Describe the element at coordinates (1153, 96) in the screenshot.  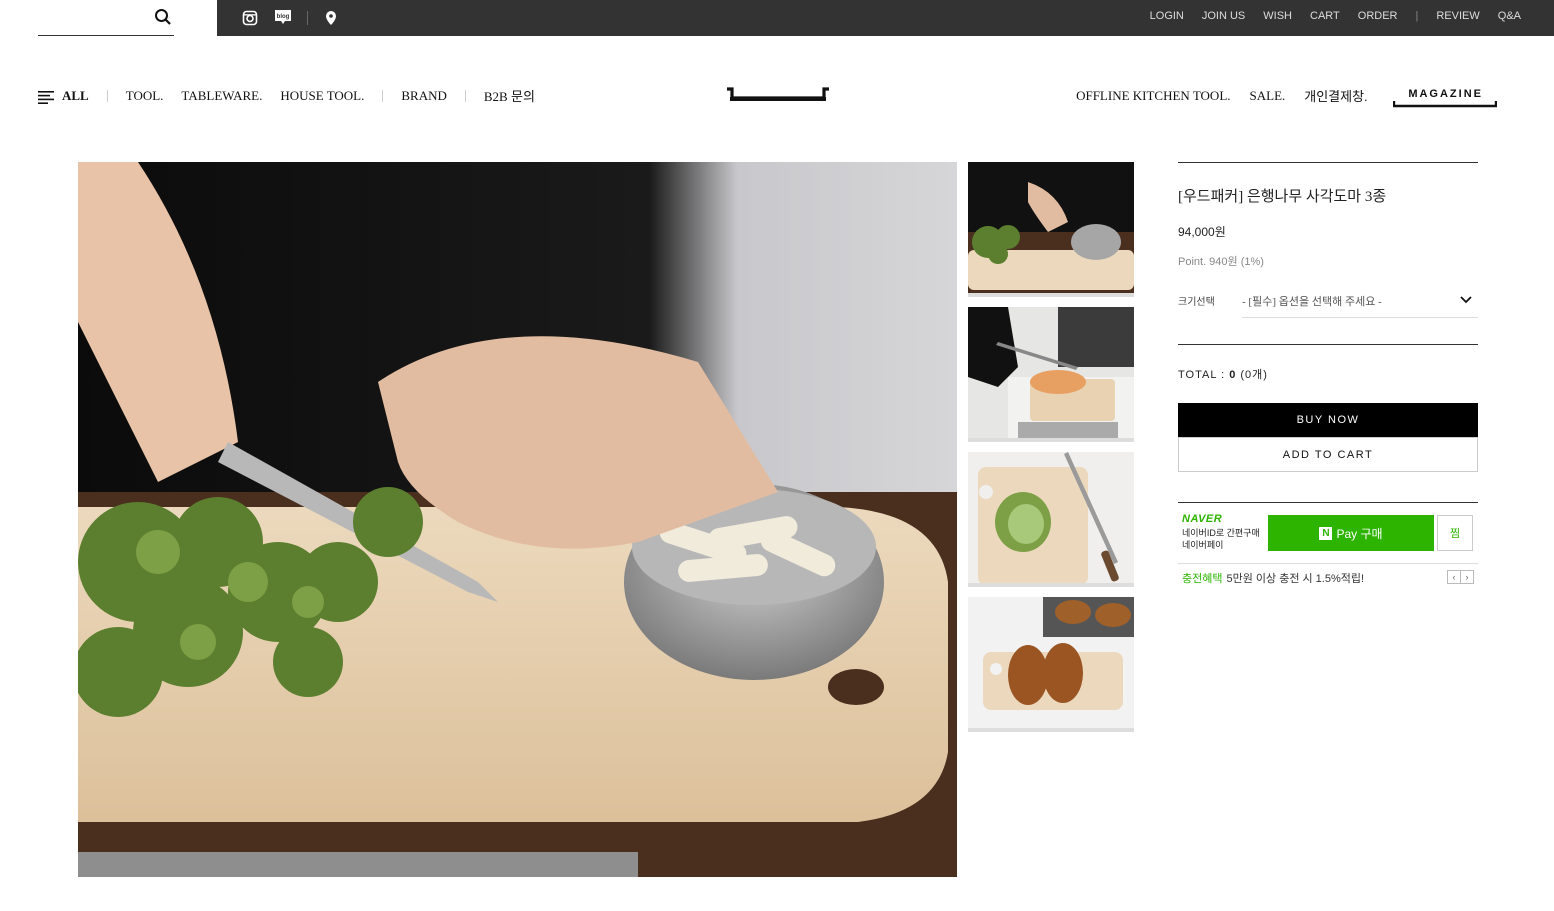
I see `nav-offline-kitchen-tool: OFFLINE KITCHEN TOOL.` at that location.